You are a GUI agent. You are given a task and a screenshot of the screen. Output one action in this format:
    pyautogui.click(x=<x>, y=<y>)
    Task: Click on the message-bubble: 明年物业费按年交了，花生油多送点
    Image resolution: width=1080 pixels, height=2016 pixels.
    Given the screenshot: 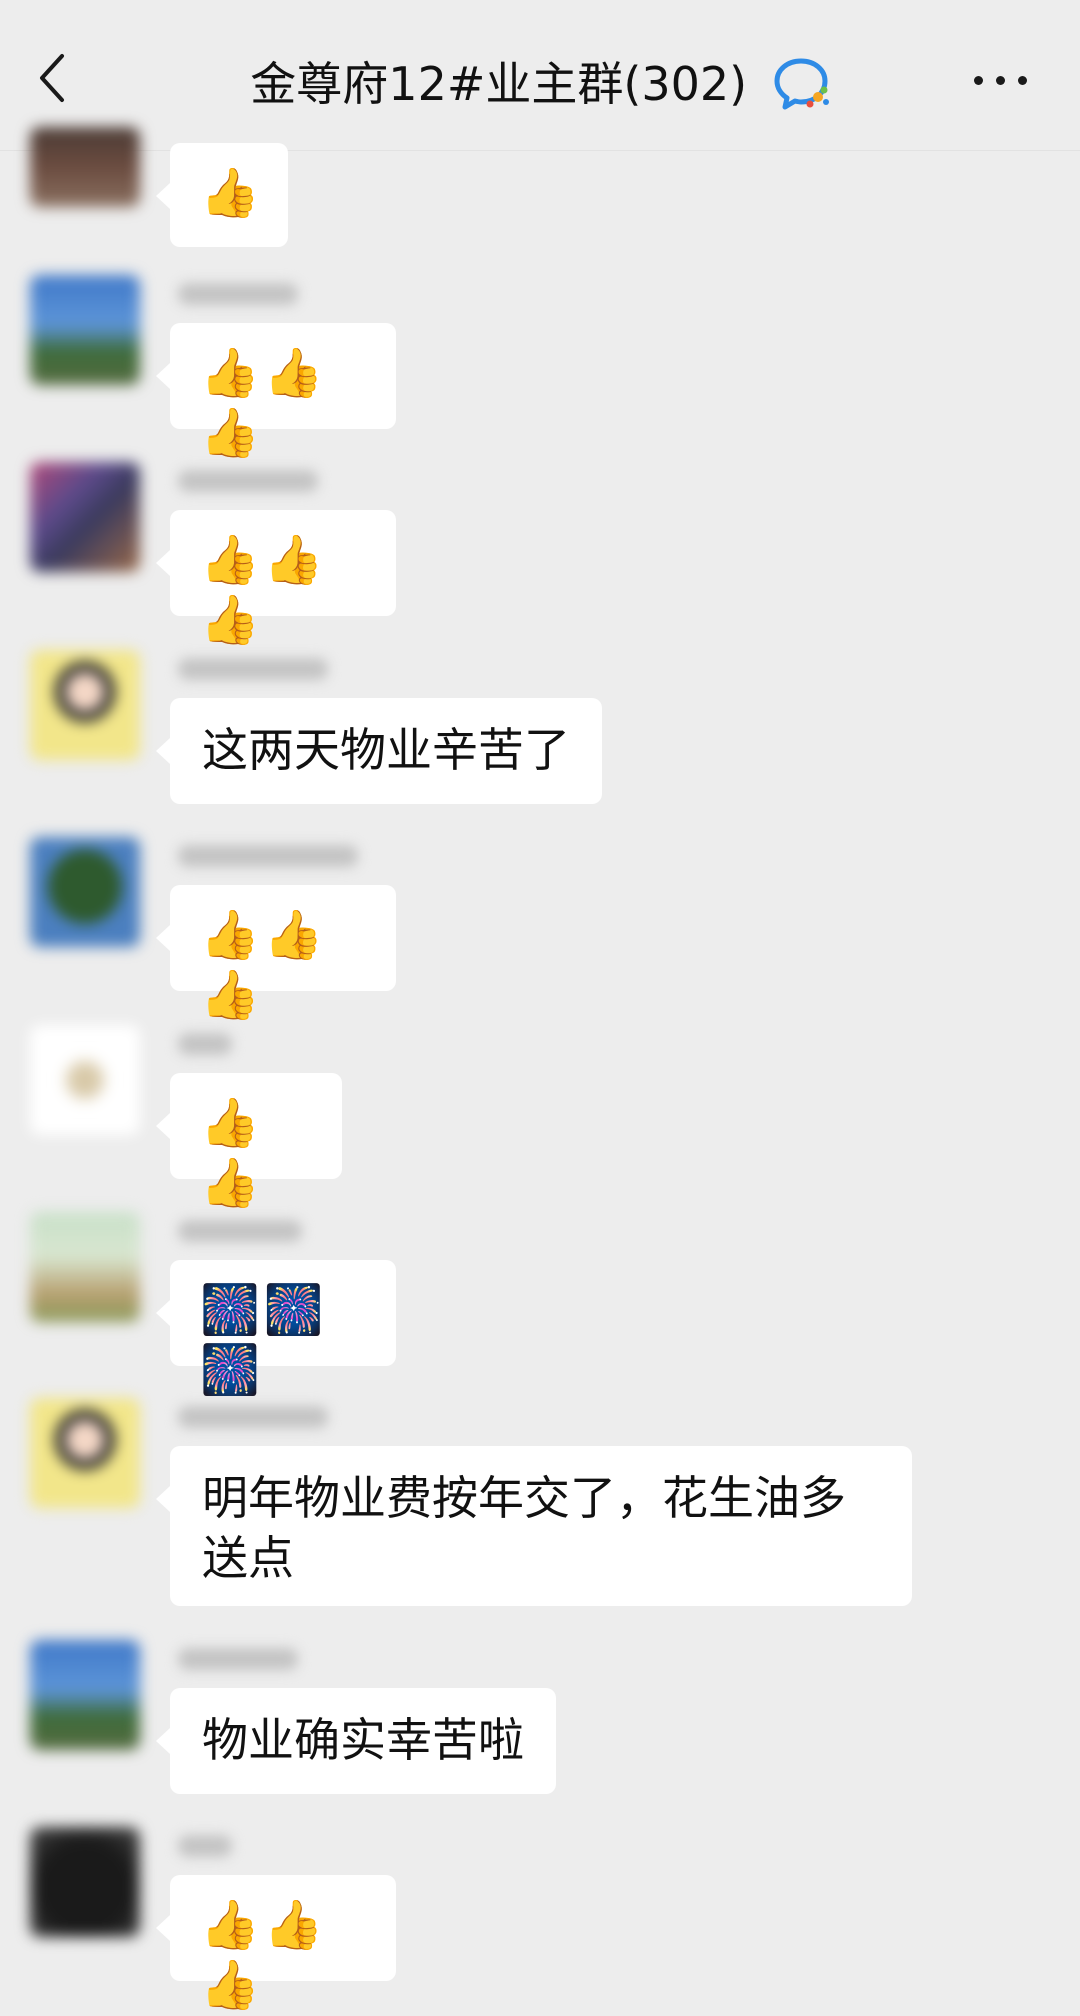 What is the action you would take?
    pyautogui.click(x=534, y=1526)
    